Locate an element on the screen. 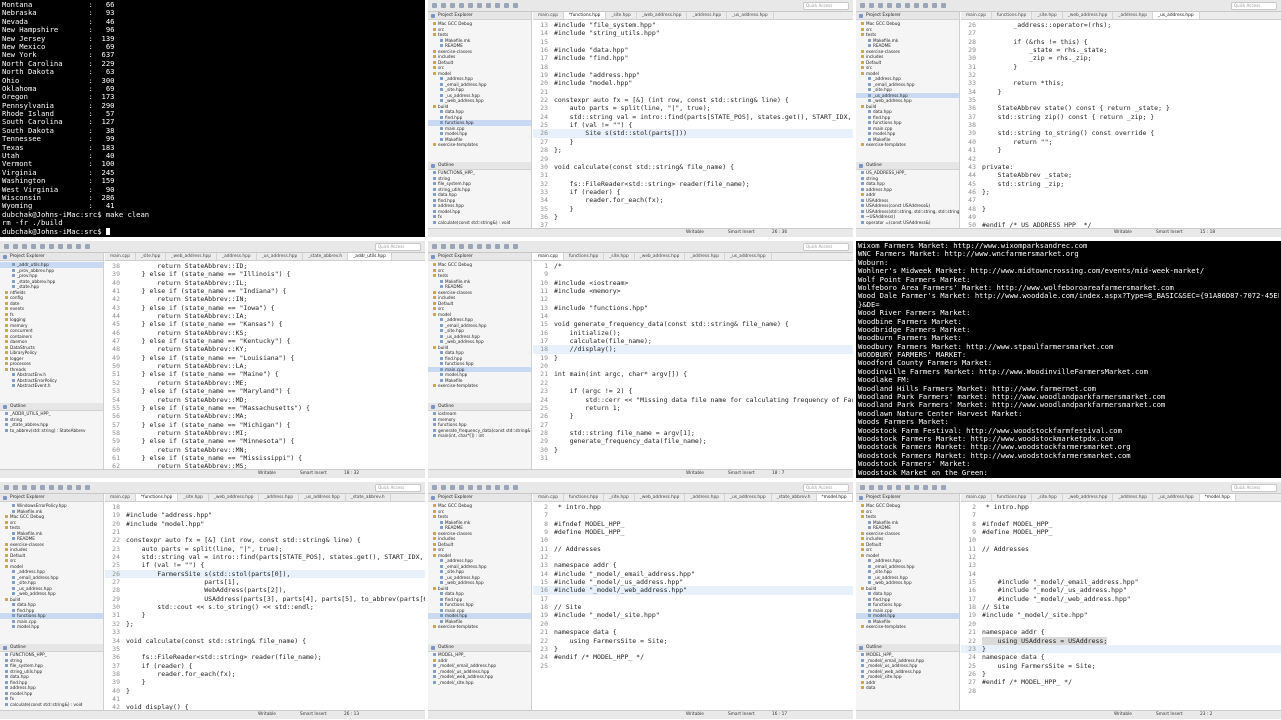  outline-item: calculate(const std::string&) : void is located at coordinates (51, 705).